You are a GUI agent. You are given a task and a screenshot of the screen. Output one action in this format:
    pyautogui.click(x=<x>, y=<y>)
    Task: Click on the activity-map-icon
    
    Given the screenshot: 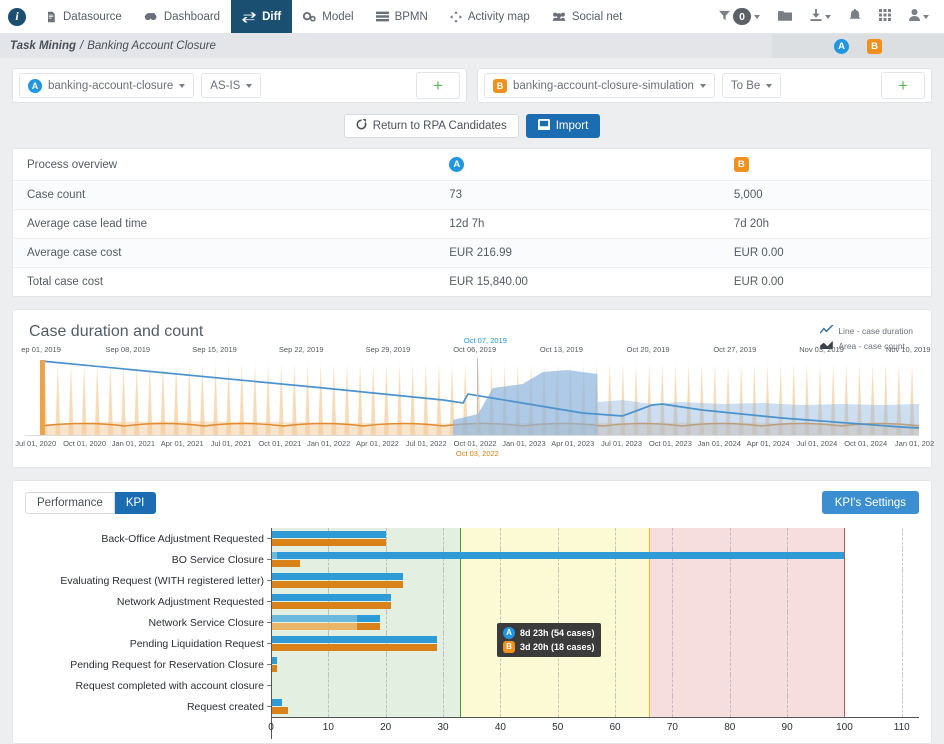 What is the action you would take?
    pyautogui.click(x=455, y=16)
    